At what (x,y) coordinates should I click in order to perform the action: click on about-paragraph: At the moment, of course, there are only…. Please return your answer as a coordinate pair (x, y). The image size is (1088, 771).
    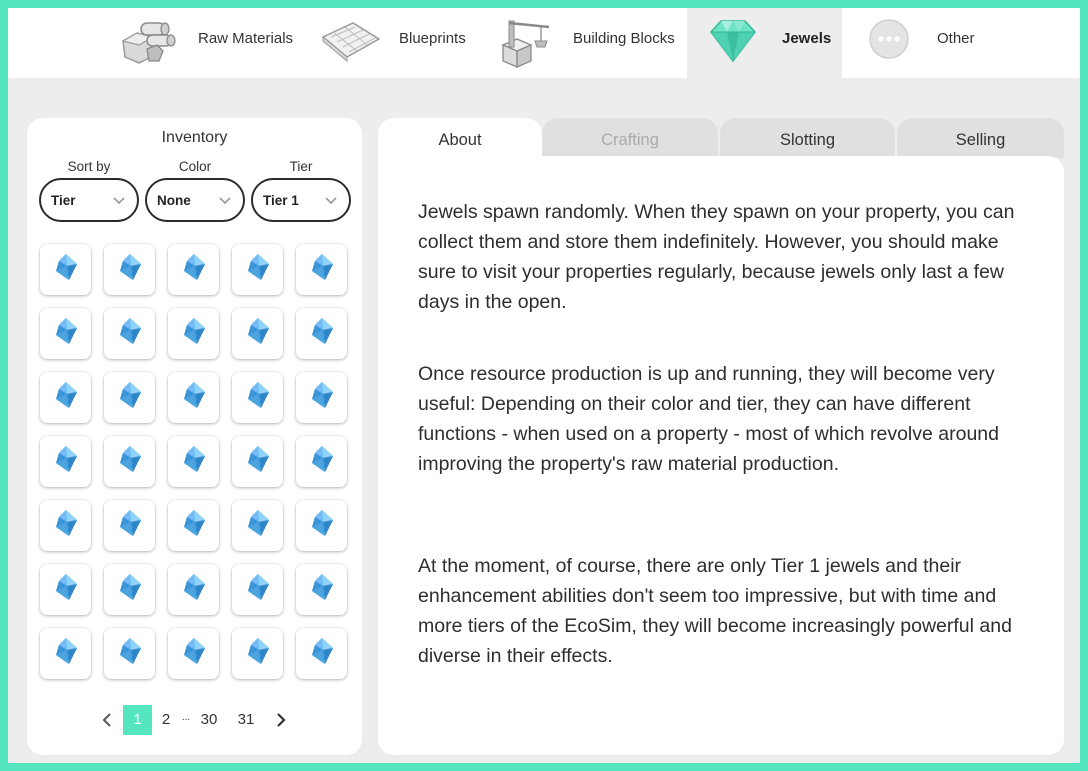
    Looking at the image, I should click on (715, 611).